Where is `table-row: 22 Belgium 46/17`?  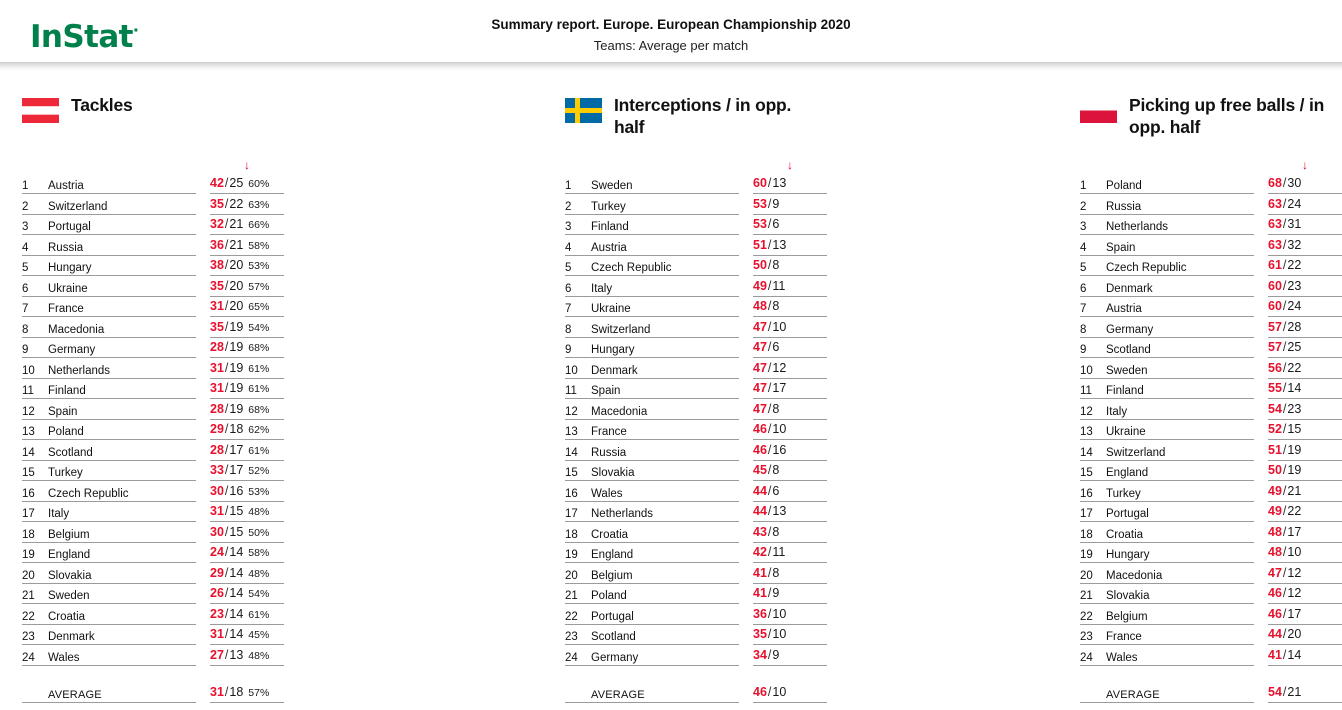
table-row: 22 Belgium 46/17 is located at coordinates (1211, 614).